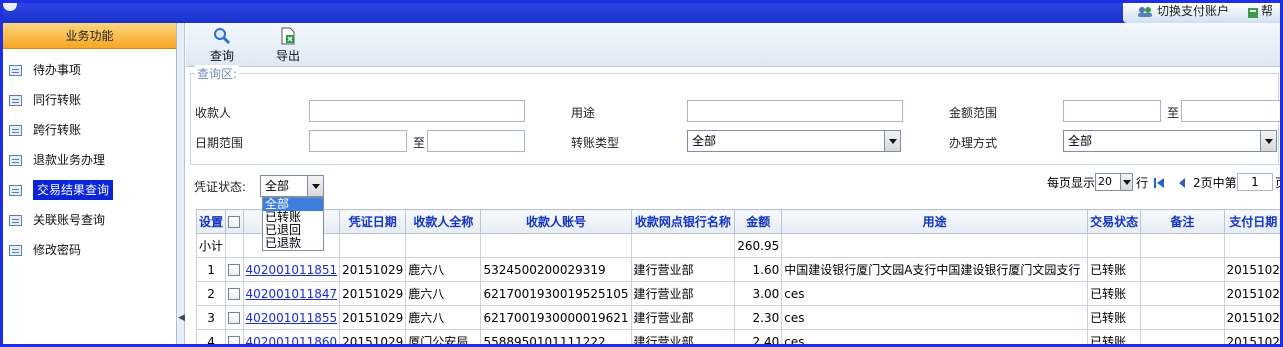 The height and width of the screenshot is (347, 1283). I want to click on voucher-link: 402001011847, so click(292, 294).